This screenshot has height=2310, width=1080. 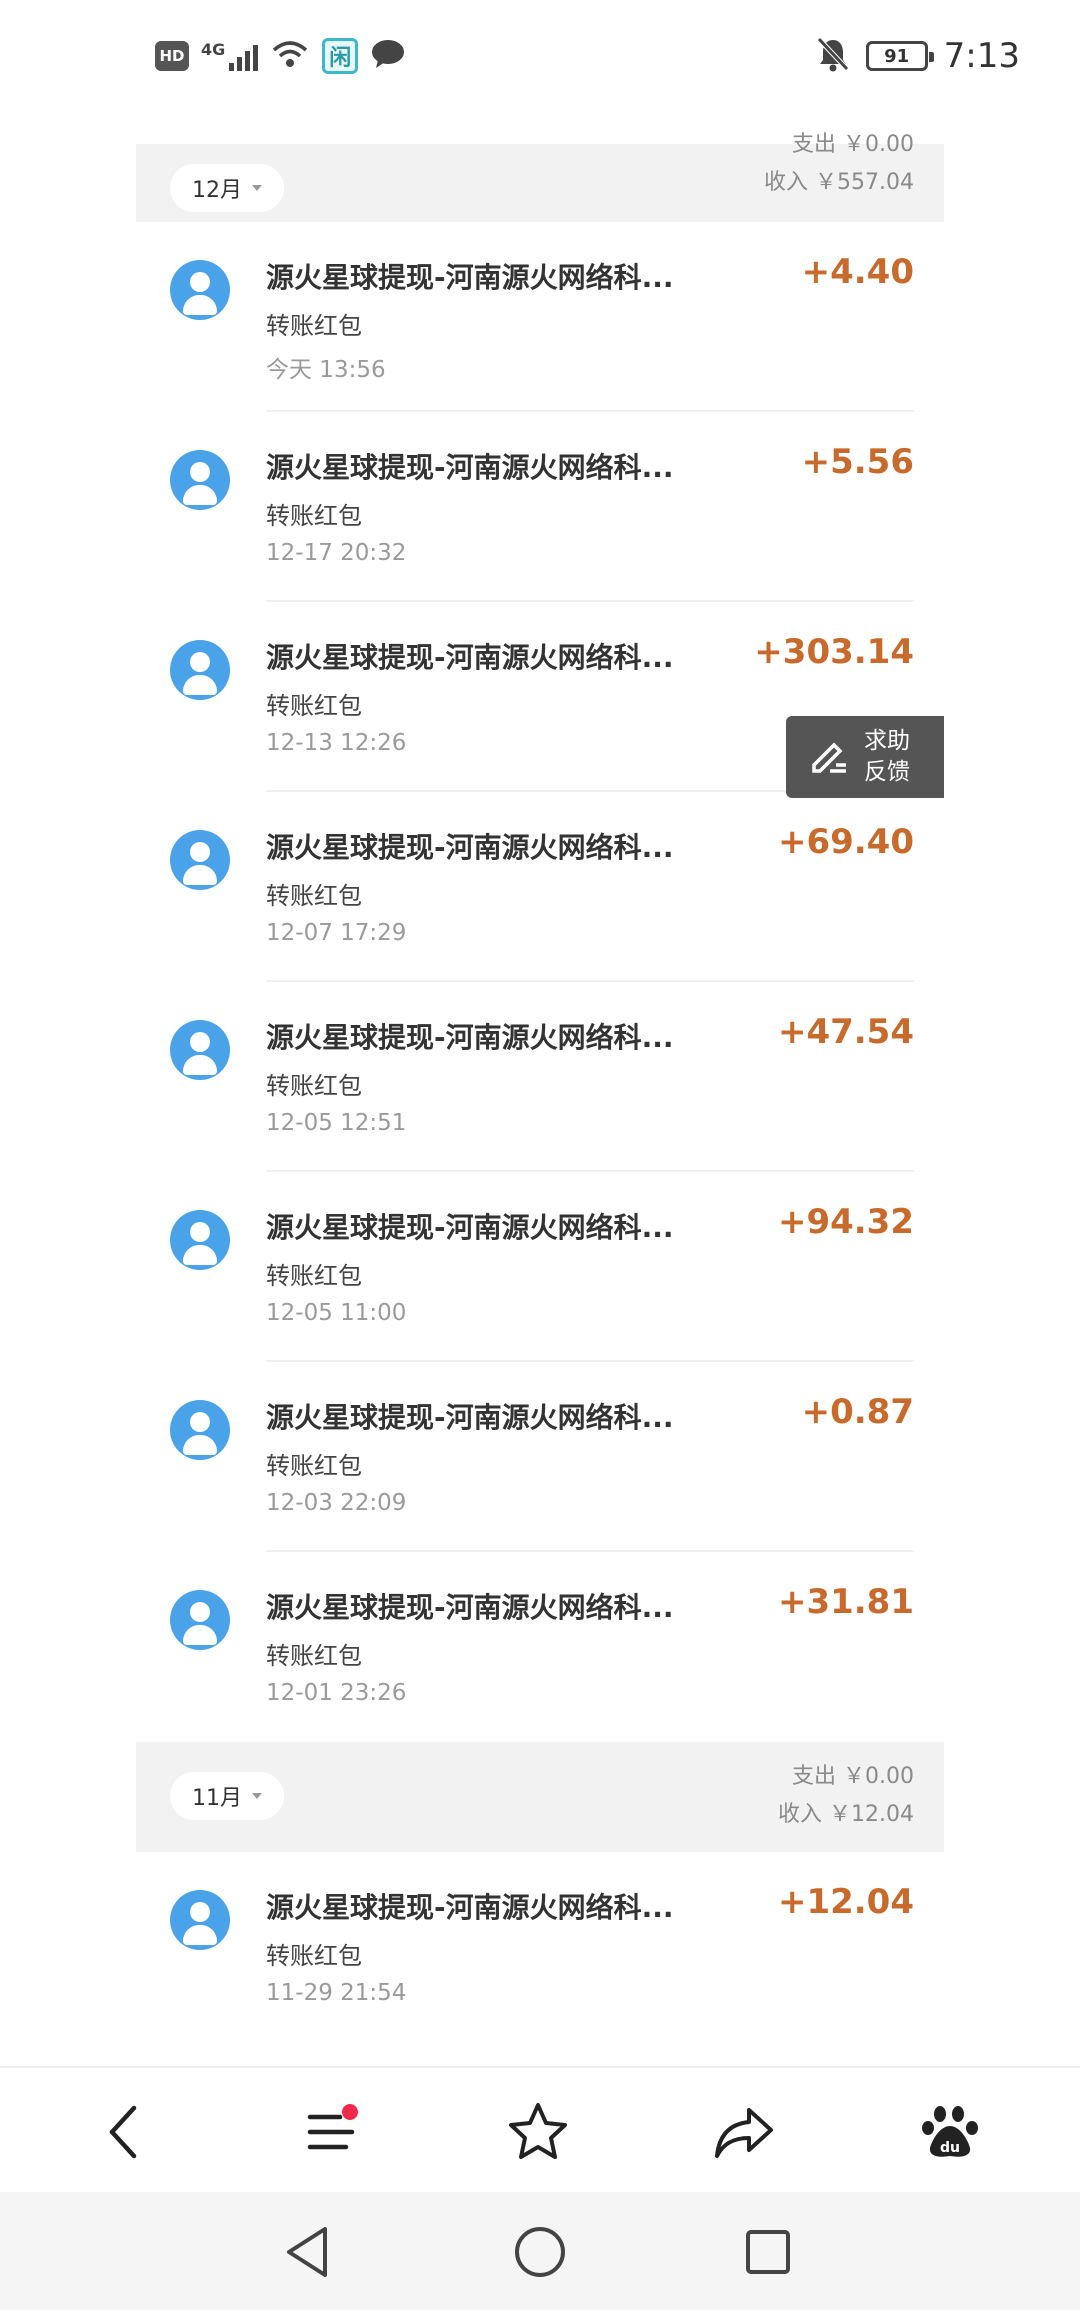 What do you see at coordinates (336, 1693) in the screenshot?
I see `transaction-time: 12-01 23:26` at bounding box center [336, 1693].